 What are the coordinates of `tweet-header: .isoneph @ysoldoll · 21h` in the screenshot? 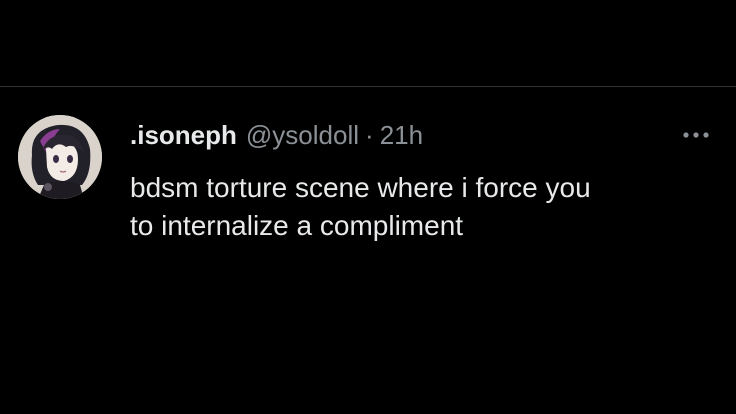 It's located at (276, 138).